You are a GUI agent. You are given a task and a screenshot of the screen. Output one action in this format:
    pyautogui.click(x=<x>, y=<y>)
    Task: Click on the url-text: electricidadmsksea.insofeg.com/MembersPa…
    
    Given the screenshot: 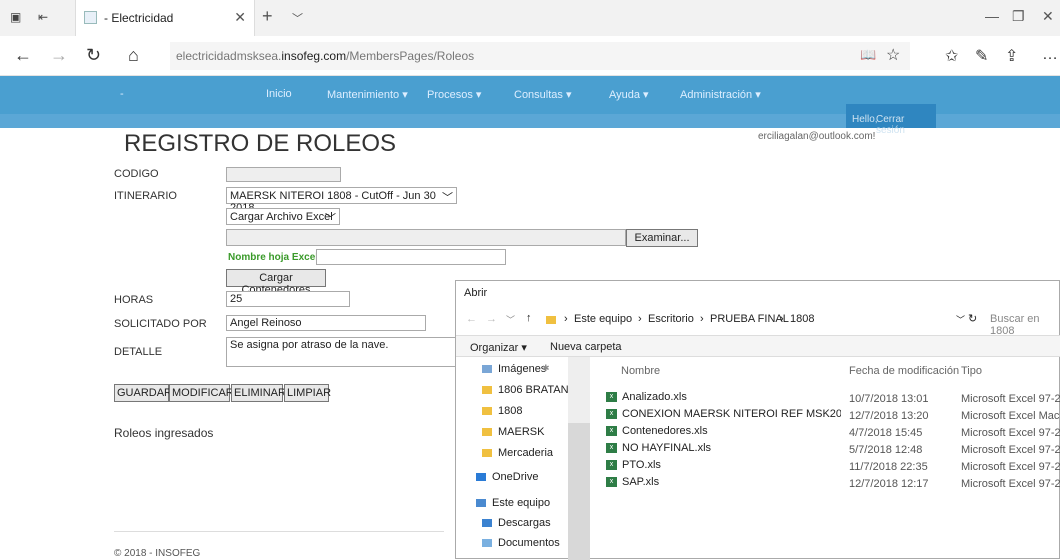 What is the action you would take?
    pyautogui.click(x=325, y=56)
    